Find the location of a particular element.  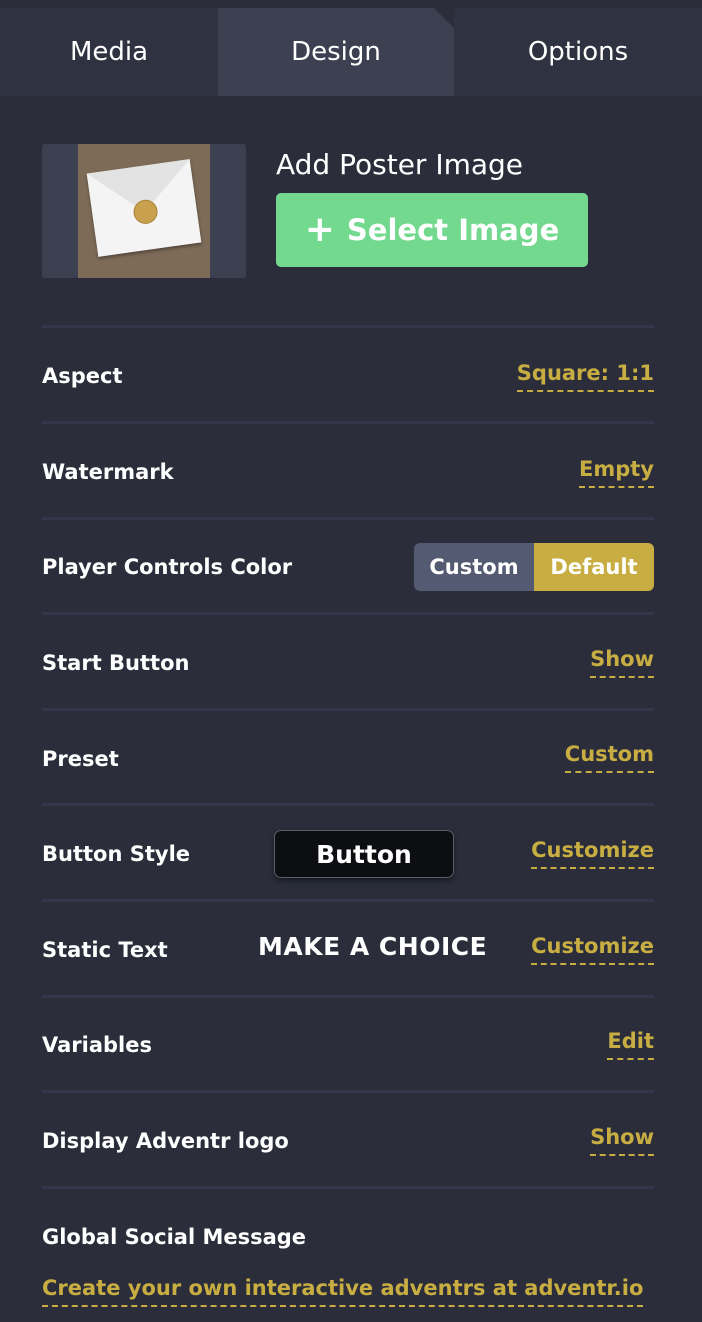

tab-design: Design is located at coordinates (336, 52).